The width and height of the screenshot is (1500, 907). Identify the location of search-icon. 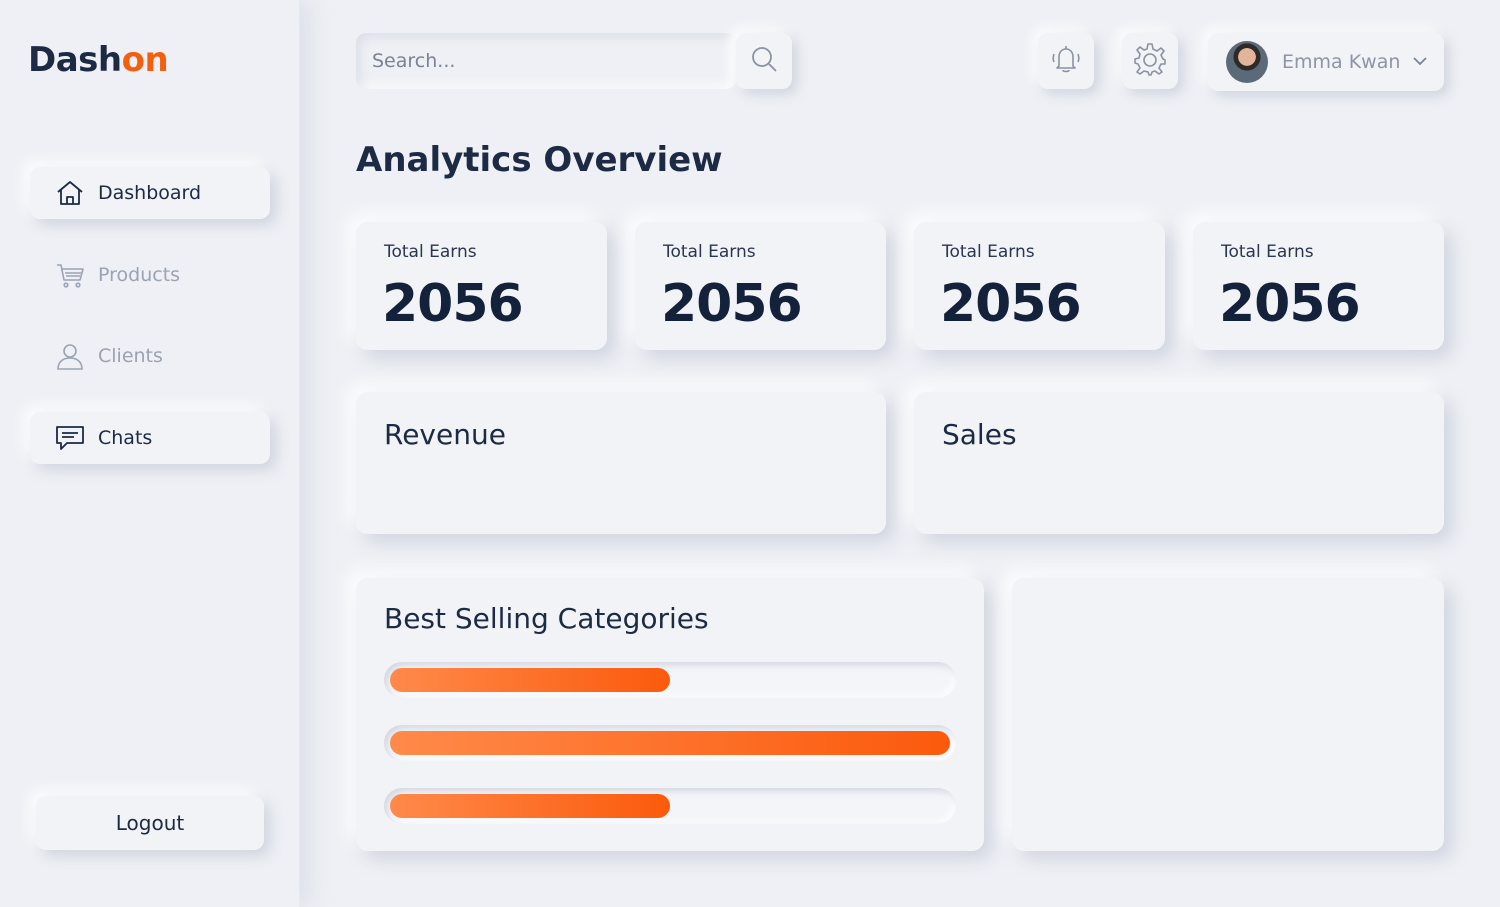
(764, 61).